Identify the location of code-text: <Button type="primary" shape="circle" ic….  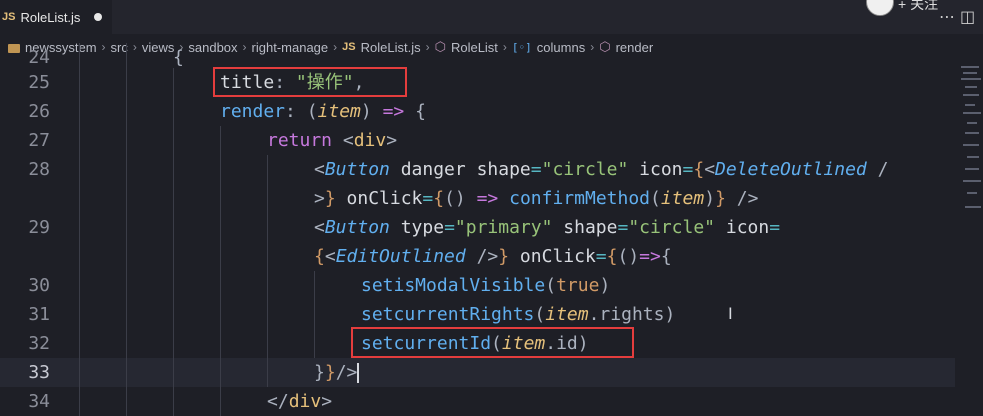
(547, 227).